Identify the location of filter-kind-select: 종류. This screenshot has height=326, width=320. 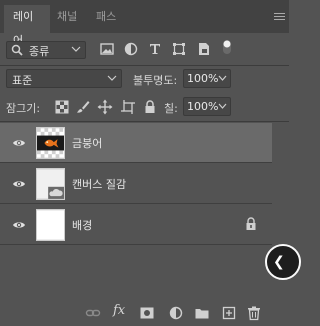
(46, 50).